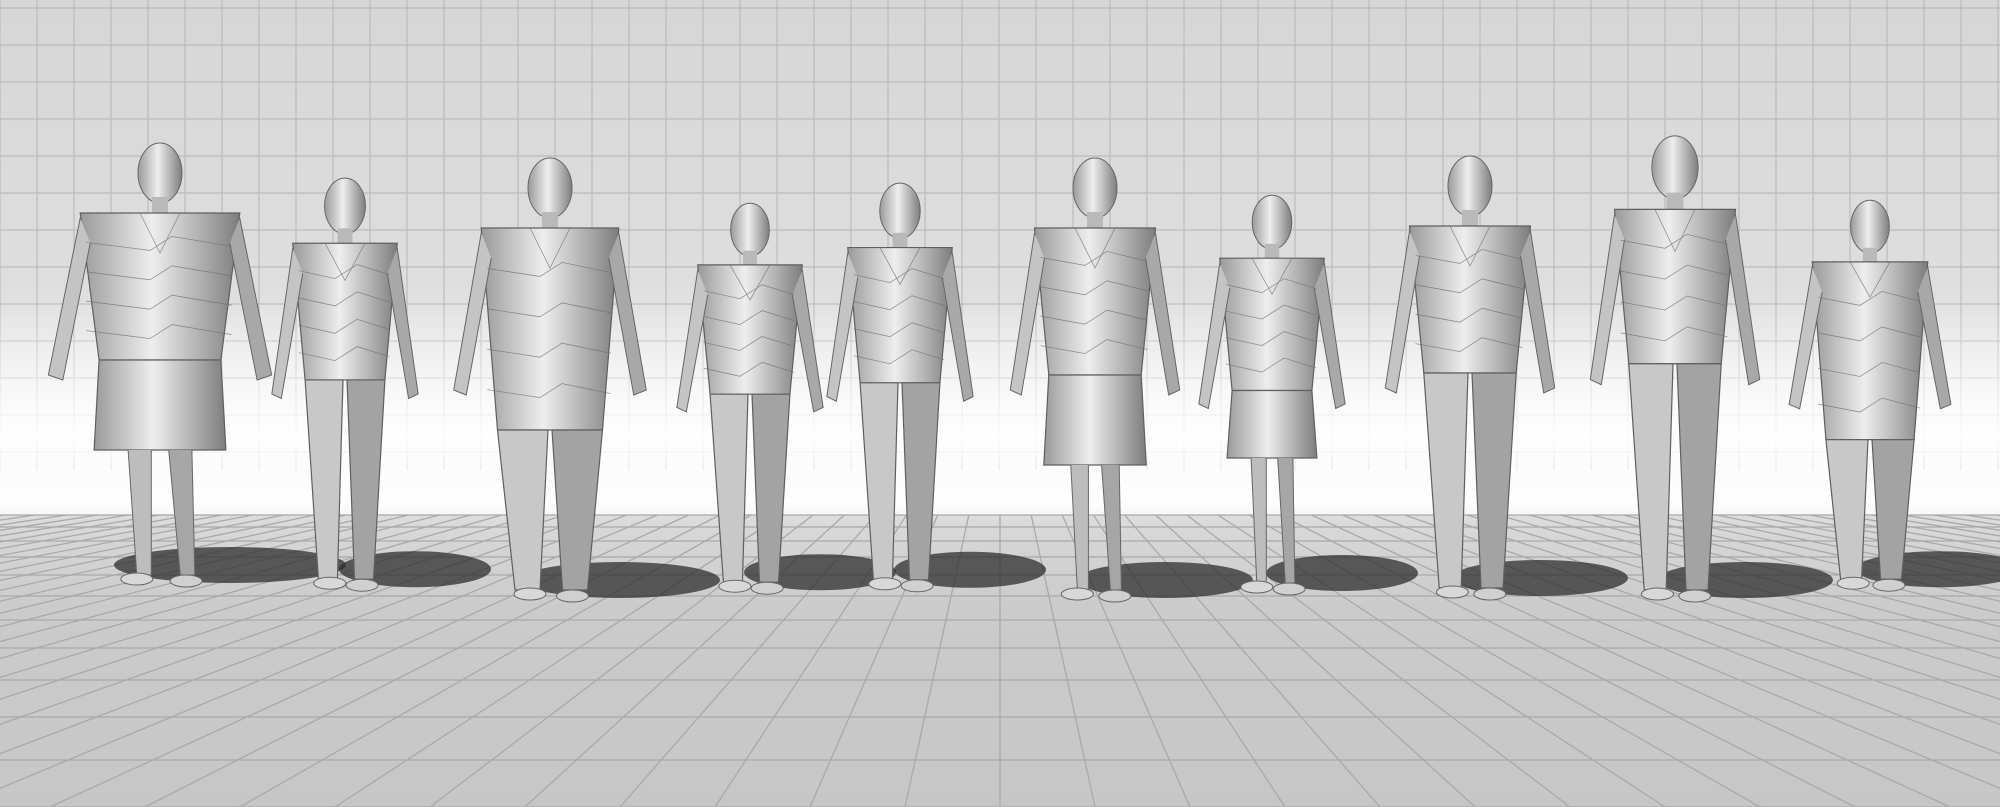  I want to click on figure-shadow, so click(620, 580).